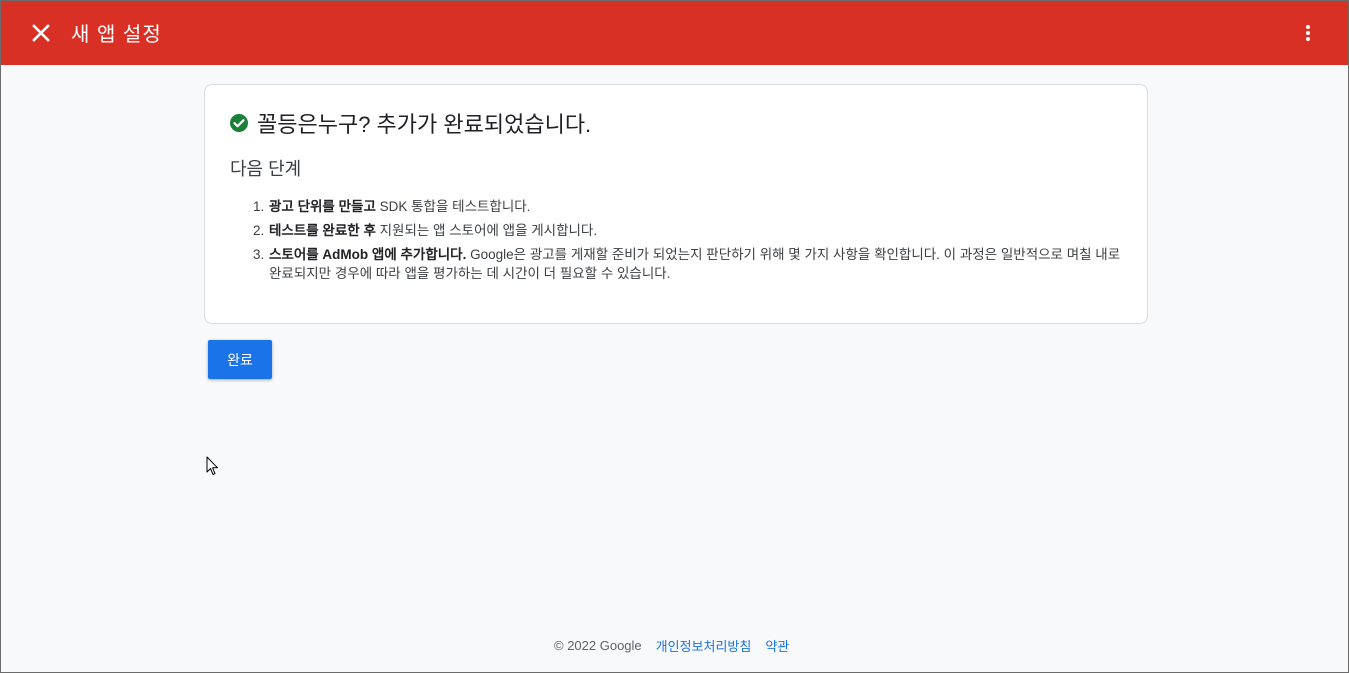 The image size is (1349, 673). I want to click on terms-link: 약관, so click(777, 645).